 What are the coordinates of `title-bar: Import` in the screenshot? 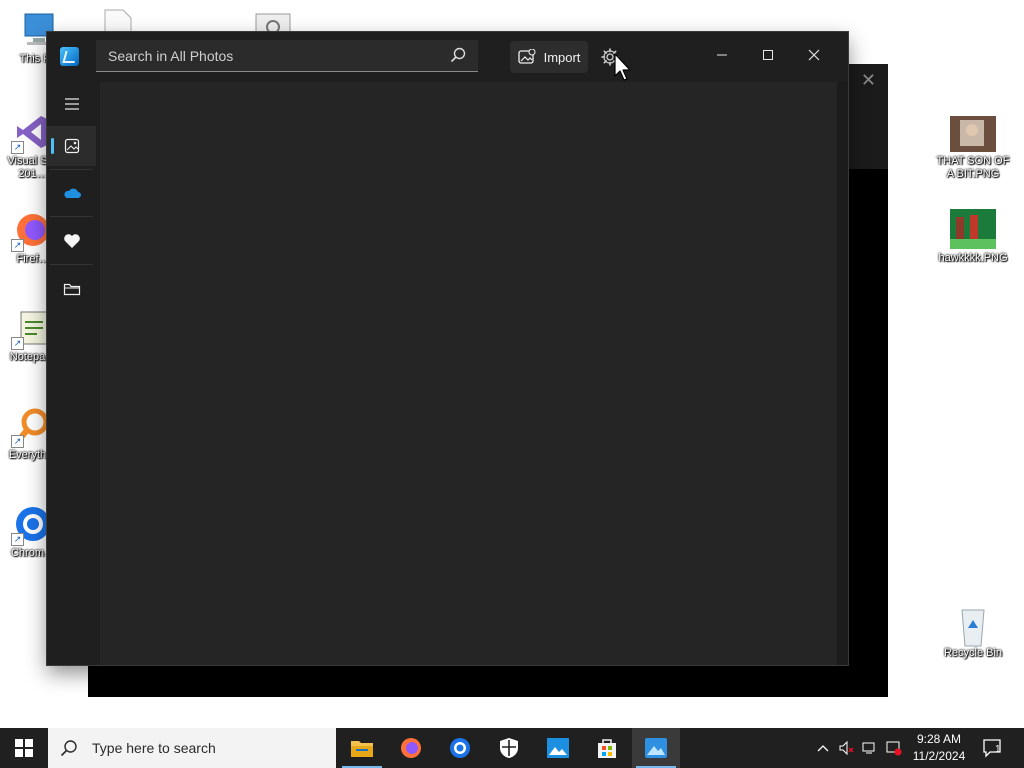 It's located at (447, 57).